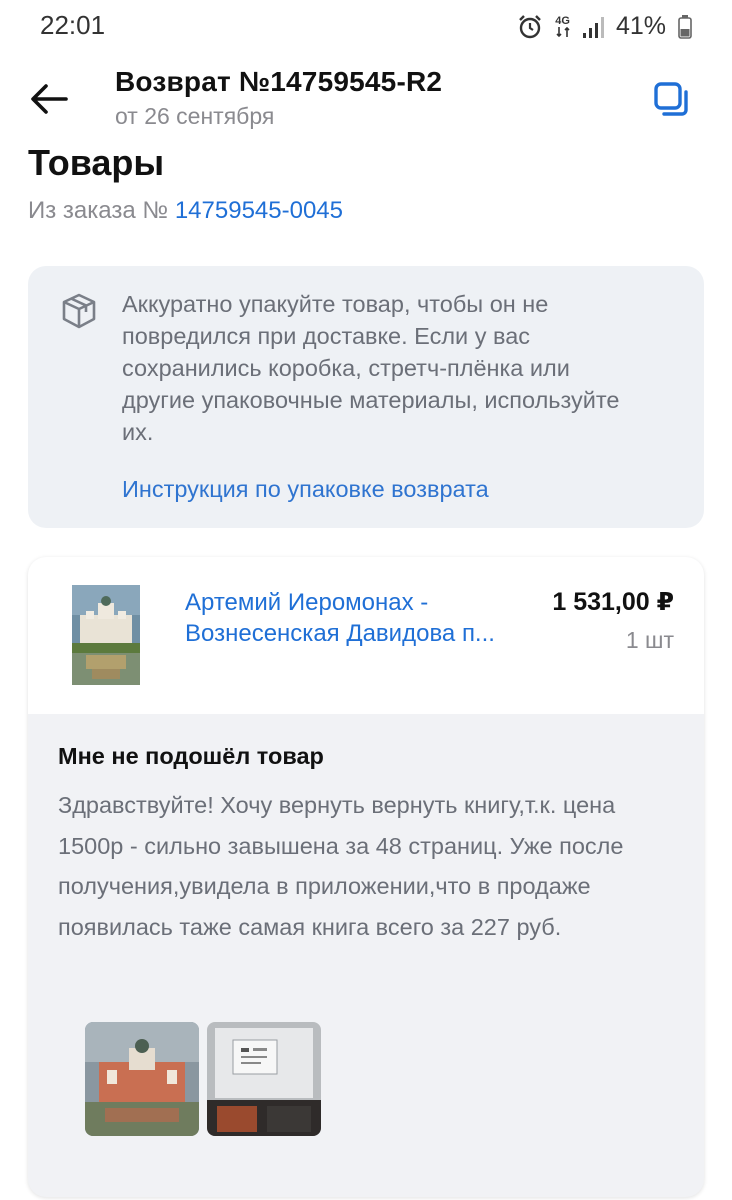 The width and height of the screenshot is (732, 1200). I want to click on status-icons: 4G 41%, so click(604, 26).